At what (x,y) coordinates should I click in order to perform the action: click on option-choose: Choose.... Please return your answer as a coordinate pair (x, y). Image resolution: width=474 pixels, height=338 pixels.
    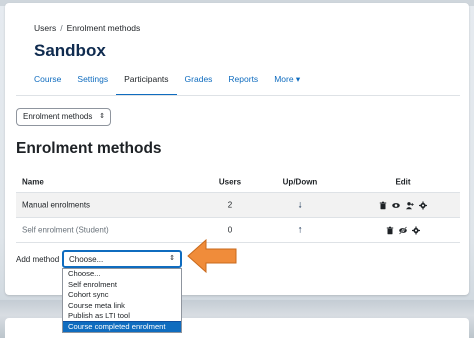
    Looking at the image, I should click on (122, 274).